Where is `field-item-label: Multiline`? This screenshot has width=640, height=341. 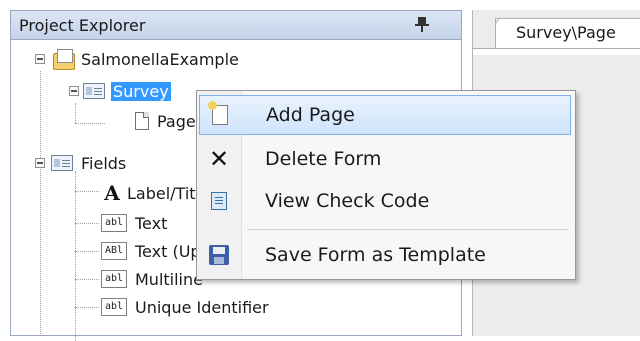
field-item-label: Multiline is located at coordinates (169, 279).